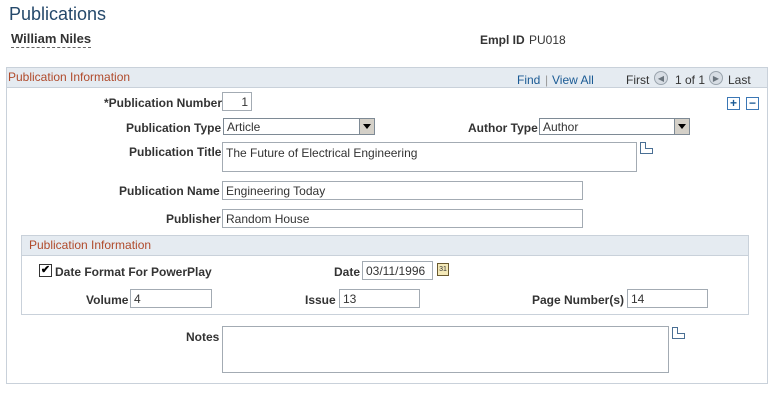  What do you see at coordinates (51, 39) in the screenshot?
I see `employee-name: William Niles` at bounding box center [51, 39].